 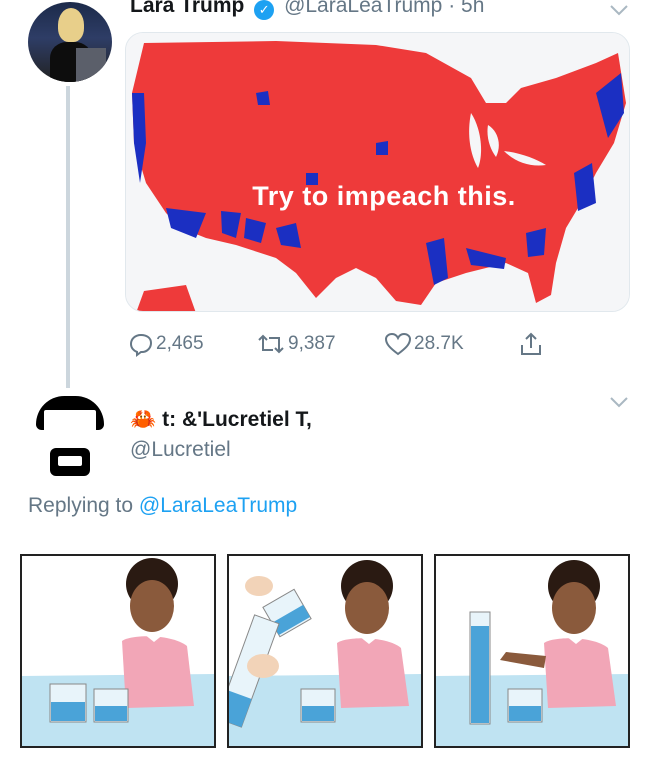 I want to click on reply-author-avatar, so click(x=70, y=434).